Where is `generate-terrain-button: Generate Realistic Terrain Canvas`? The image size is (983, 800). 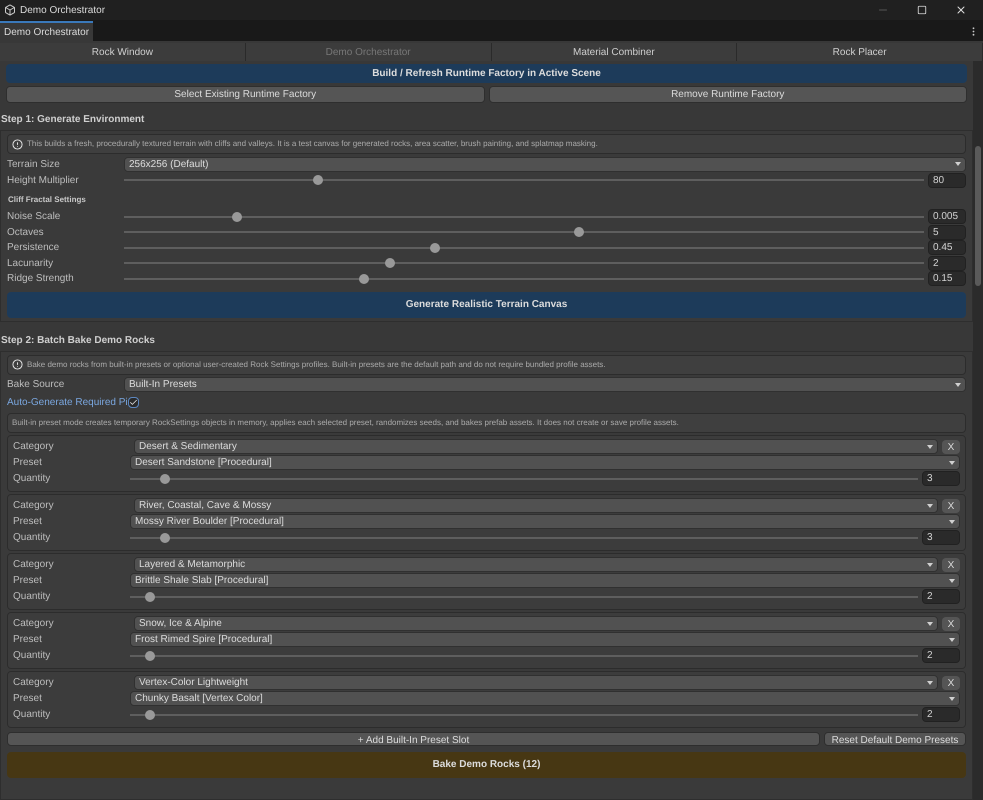 generate-terrain-button: Generate Realistic Terrain Canvas is located at coordinates (486, 305).